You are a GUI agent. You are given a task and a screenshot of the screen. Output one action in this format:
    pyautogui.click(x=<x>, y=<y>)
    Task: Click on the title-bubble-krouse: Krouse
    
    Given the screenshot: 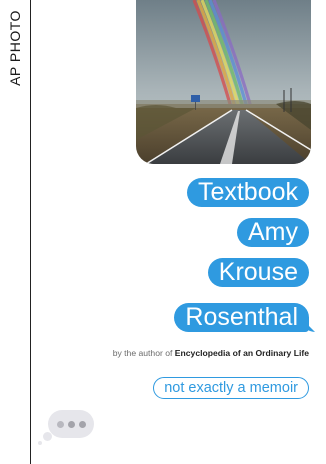 What is the action you would take?
    pyautogui.click(x=258, y=272)
    